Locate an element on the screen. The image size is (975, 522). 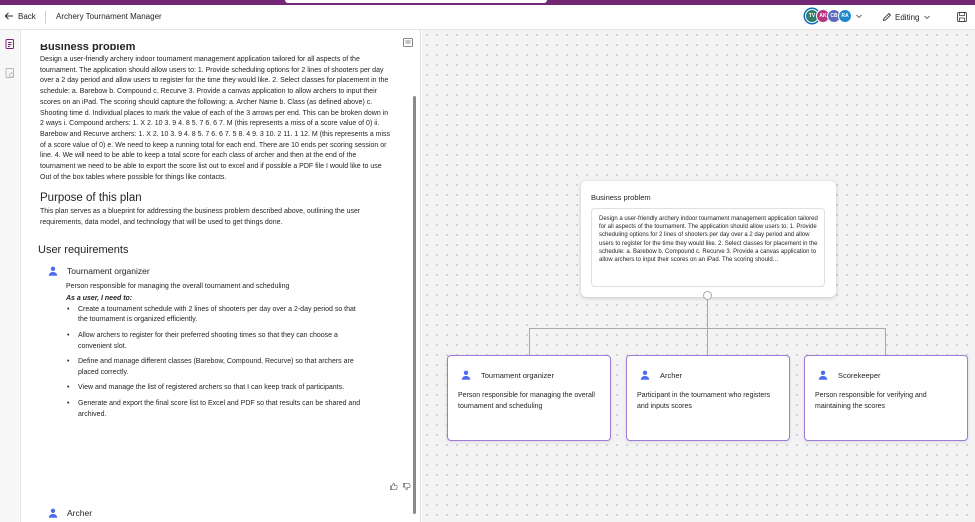
feedback-buttons is located at coordinates (400, 486).